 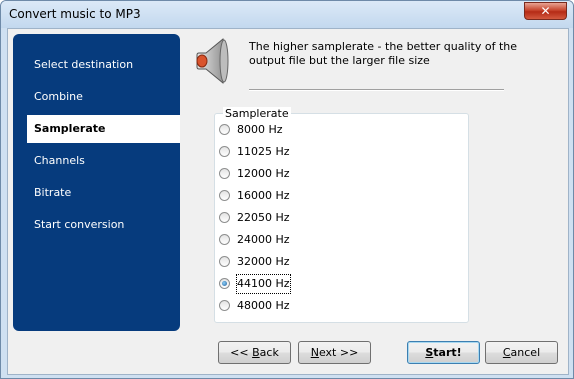 What do you see at coordinates (96, 193) in the screenshot?
I see `sidebar-item-bitrate: Bitrate` at bounding box center [96, 193].